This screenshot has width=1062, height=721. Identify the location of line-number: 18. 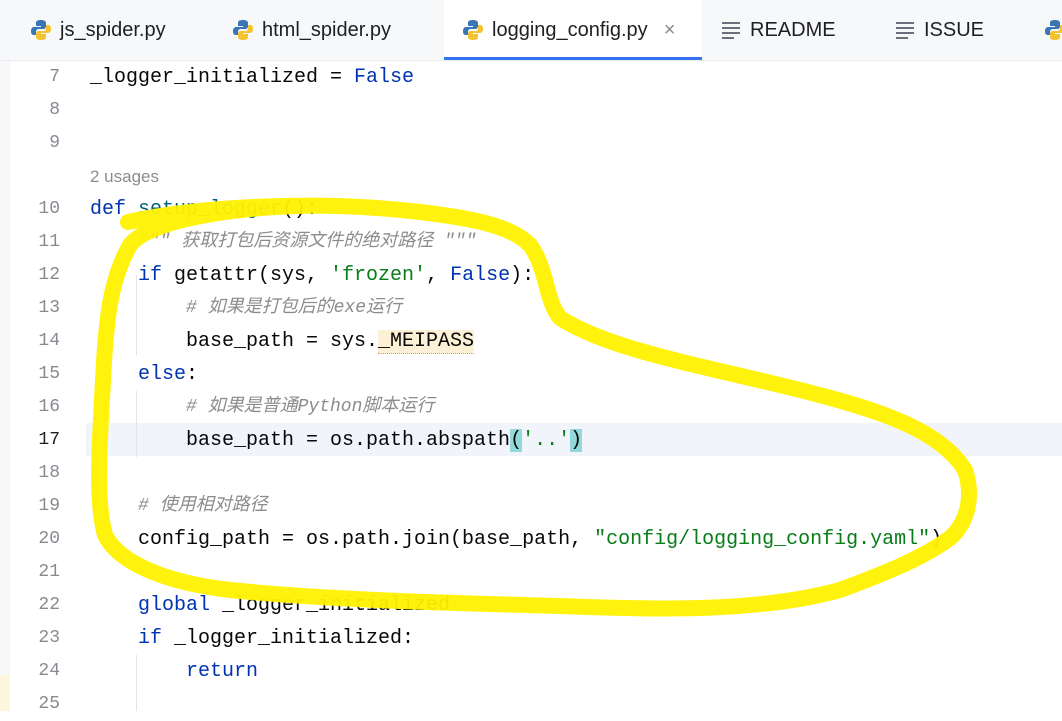
(49, 473).